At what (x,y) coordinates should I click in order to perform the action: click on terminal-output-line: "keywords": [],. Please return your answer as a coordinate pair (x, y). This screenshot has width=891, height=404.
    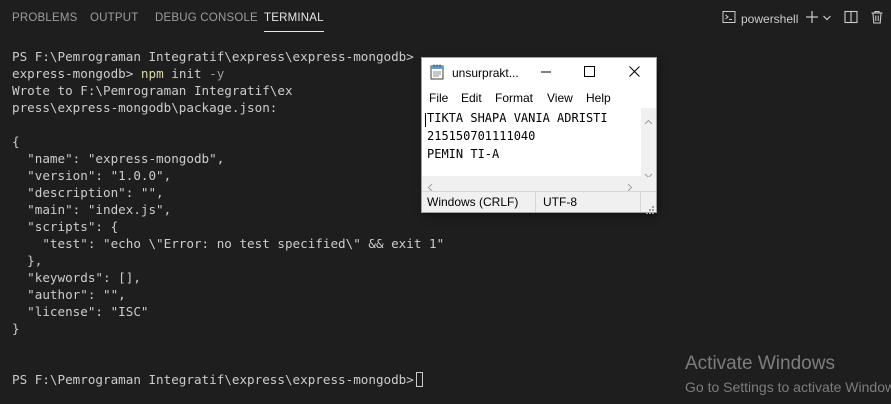
    Looking at the image, I should click on (76, 277).